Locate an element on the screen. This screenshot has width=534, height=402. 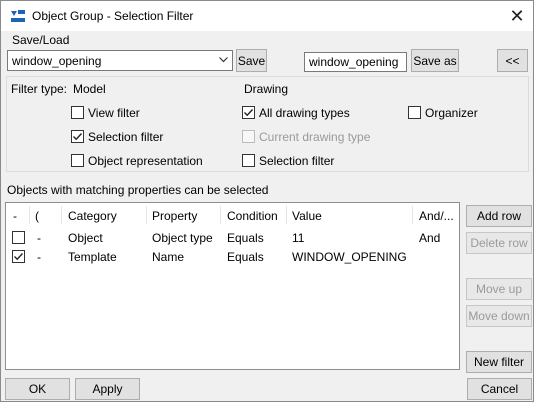
all-drawing-types-label: All drawing types is located at coordinates (304, 113).